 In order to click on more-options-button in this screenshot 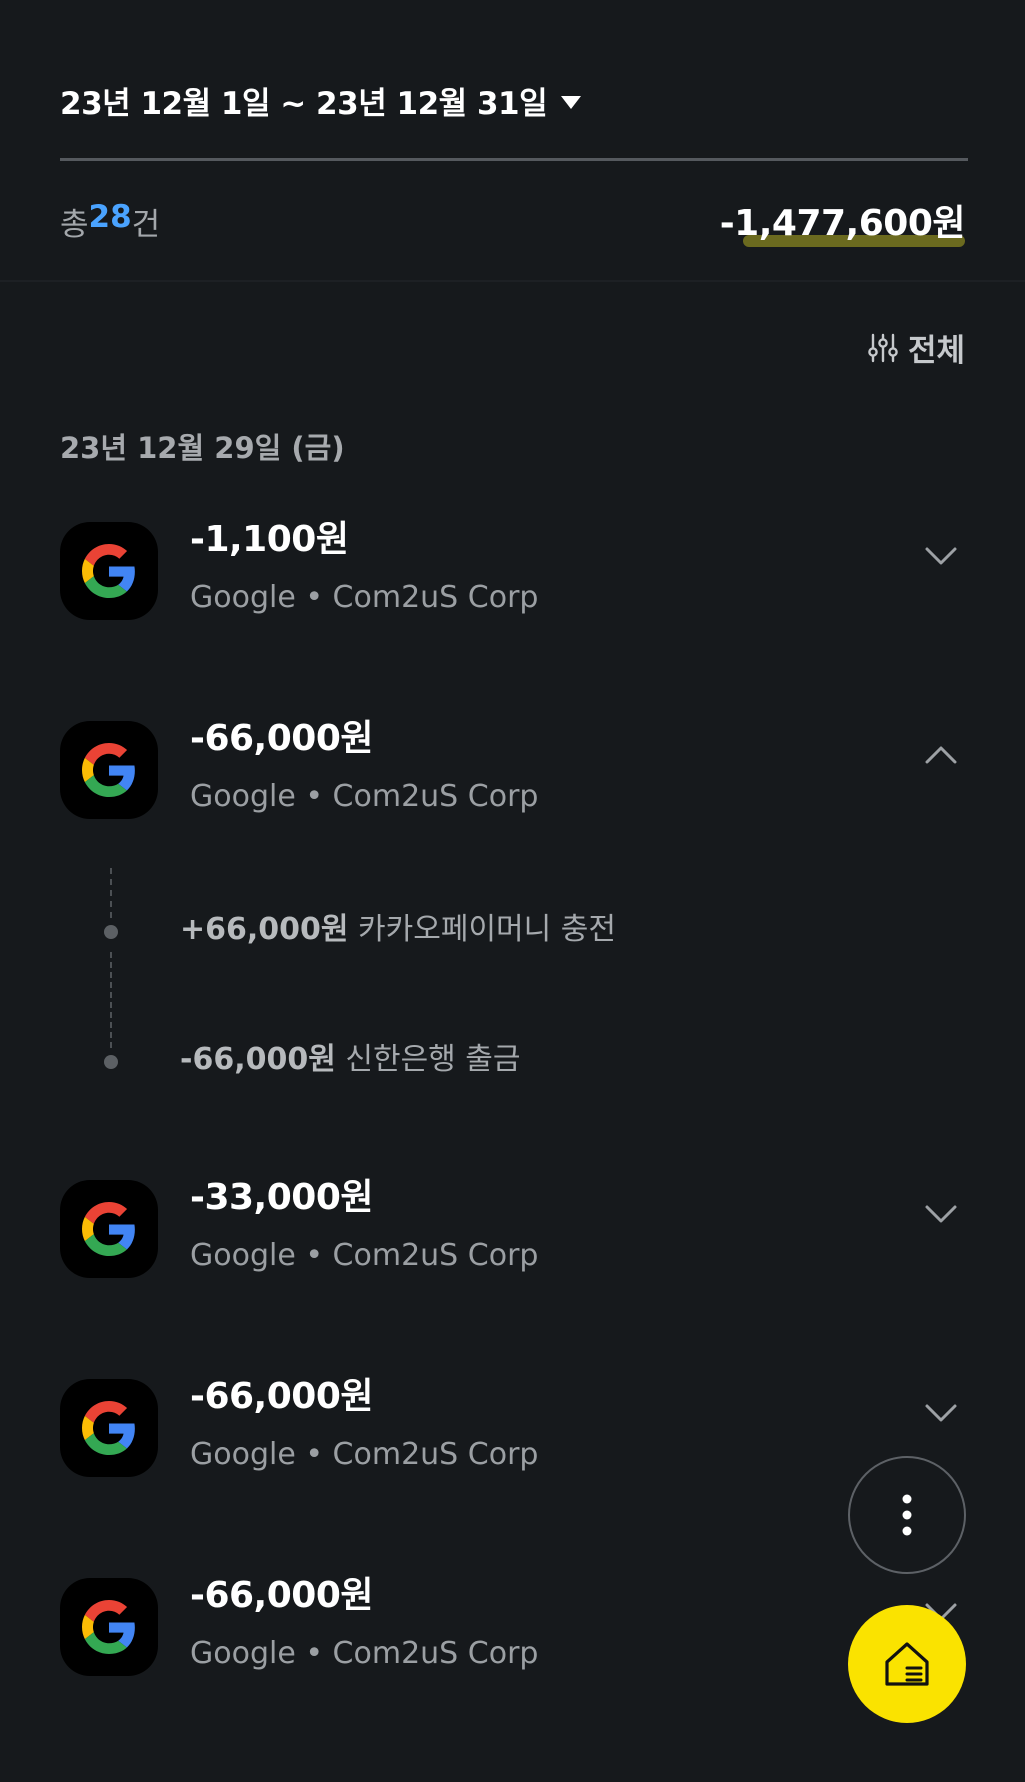, I will do `click(907, 1515)`.